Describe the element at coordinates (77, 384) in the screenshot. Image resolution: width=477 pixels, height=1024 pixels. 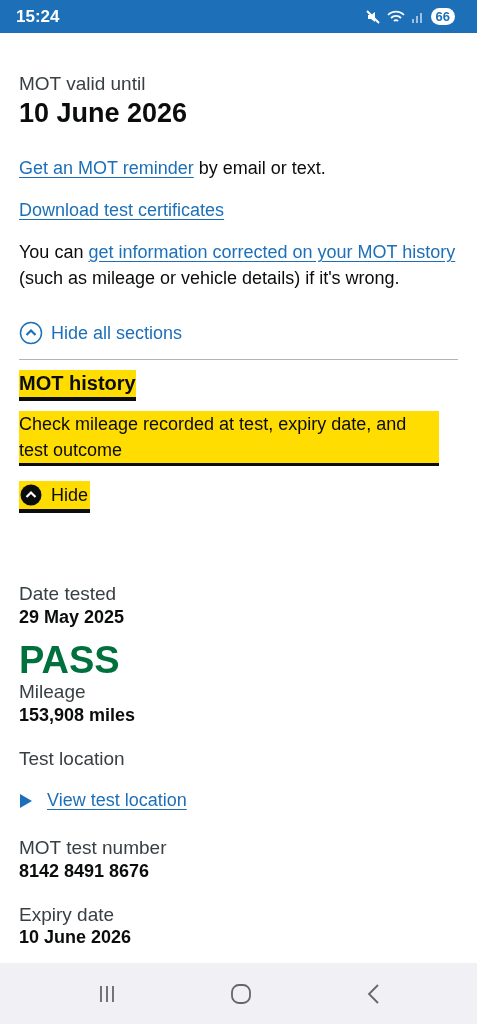
I see `section-heading: MOT history` at that location.